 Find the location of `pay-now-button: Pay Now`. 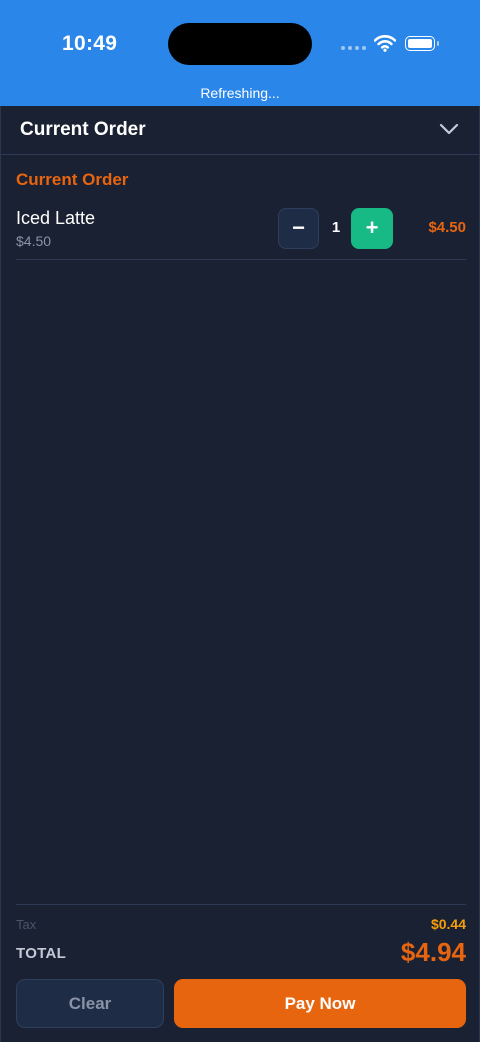

pay-now-button: Pay Now is located at coordinates (320, 1003).